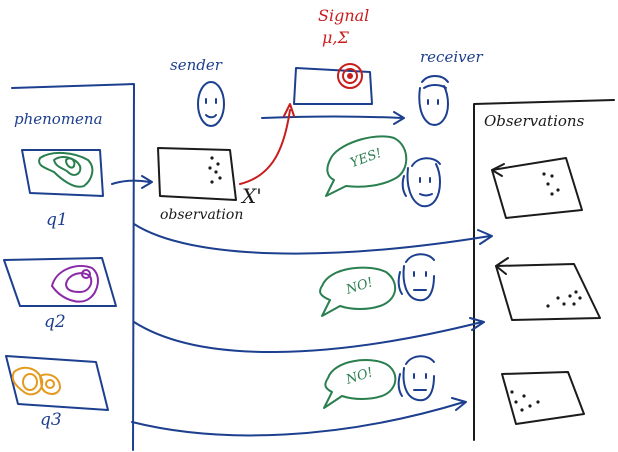  I want to click on sender-label: sender, so click(196, 65).